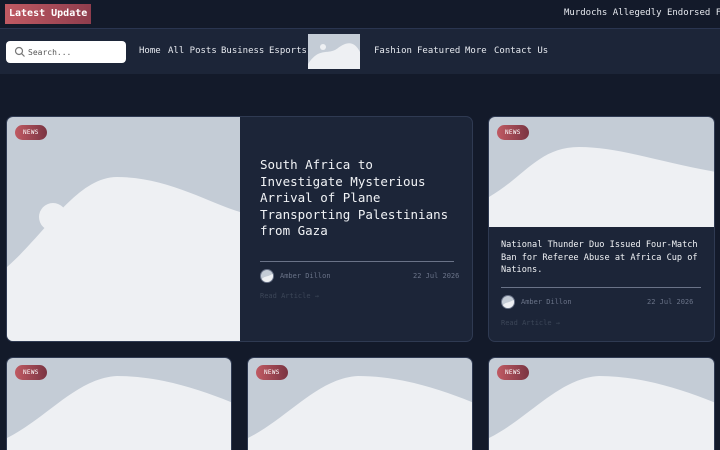  I want to click on search-box, so click(66, 52).